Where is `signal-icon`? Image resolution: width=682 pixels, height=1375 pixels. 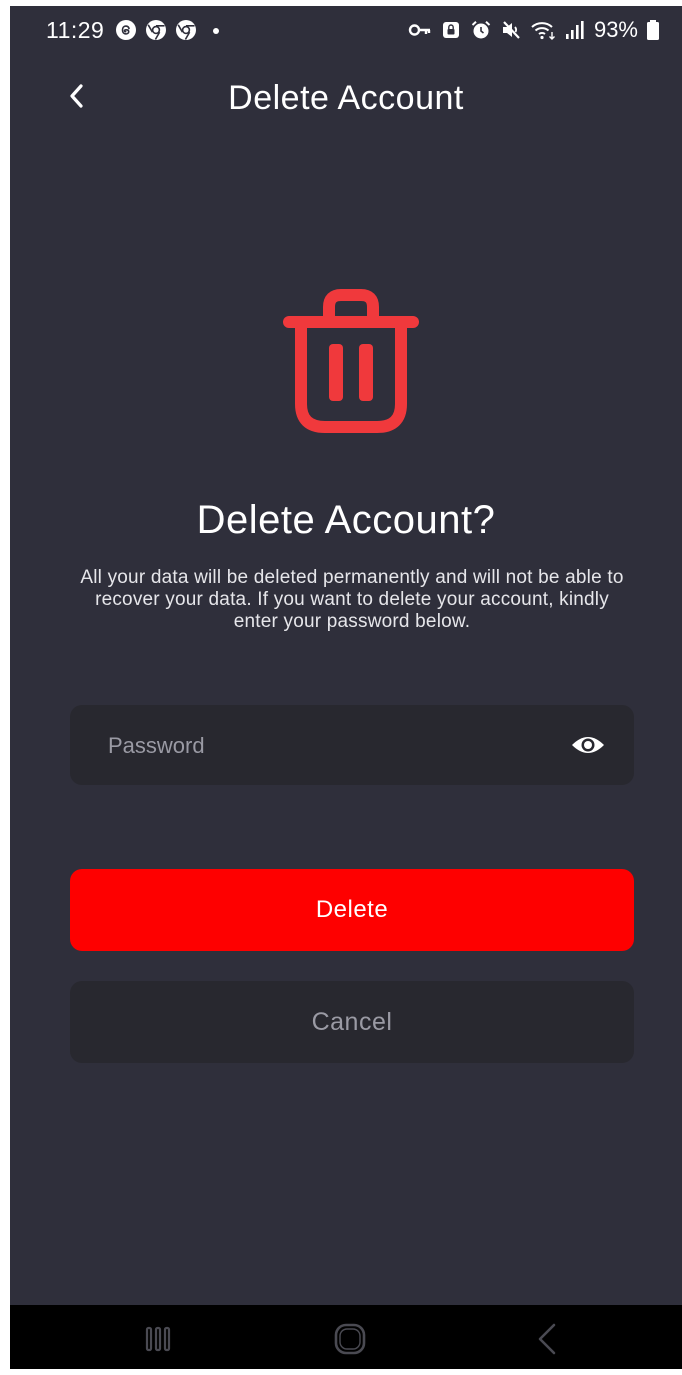 signal-icon is located at coordinates (574, 30).